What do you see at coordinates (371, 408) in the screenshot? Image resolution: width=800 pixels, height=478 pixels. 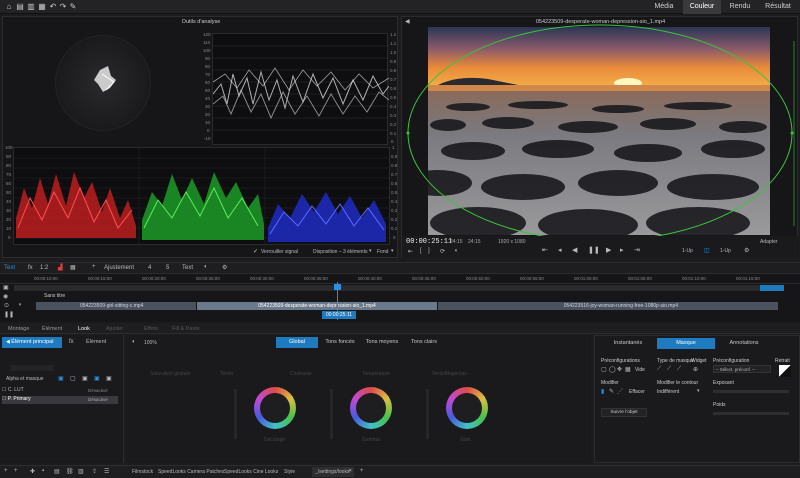 I see `color-wheel-gamma` at bounding box center [371, 408].